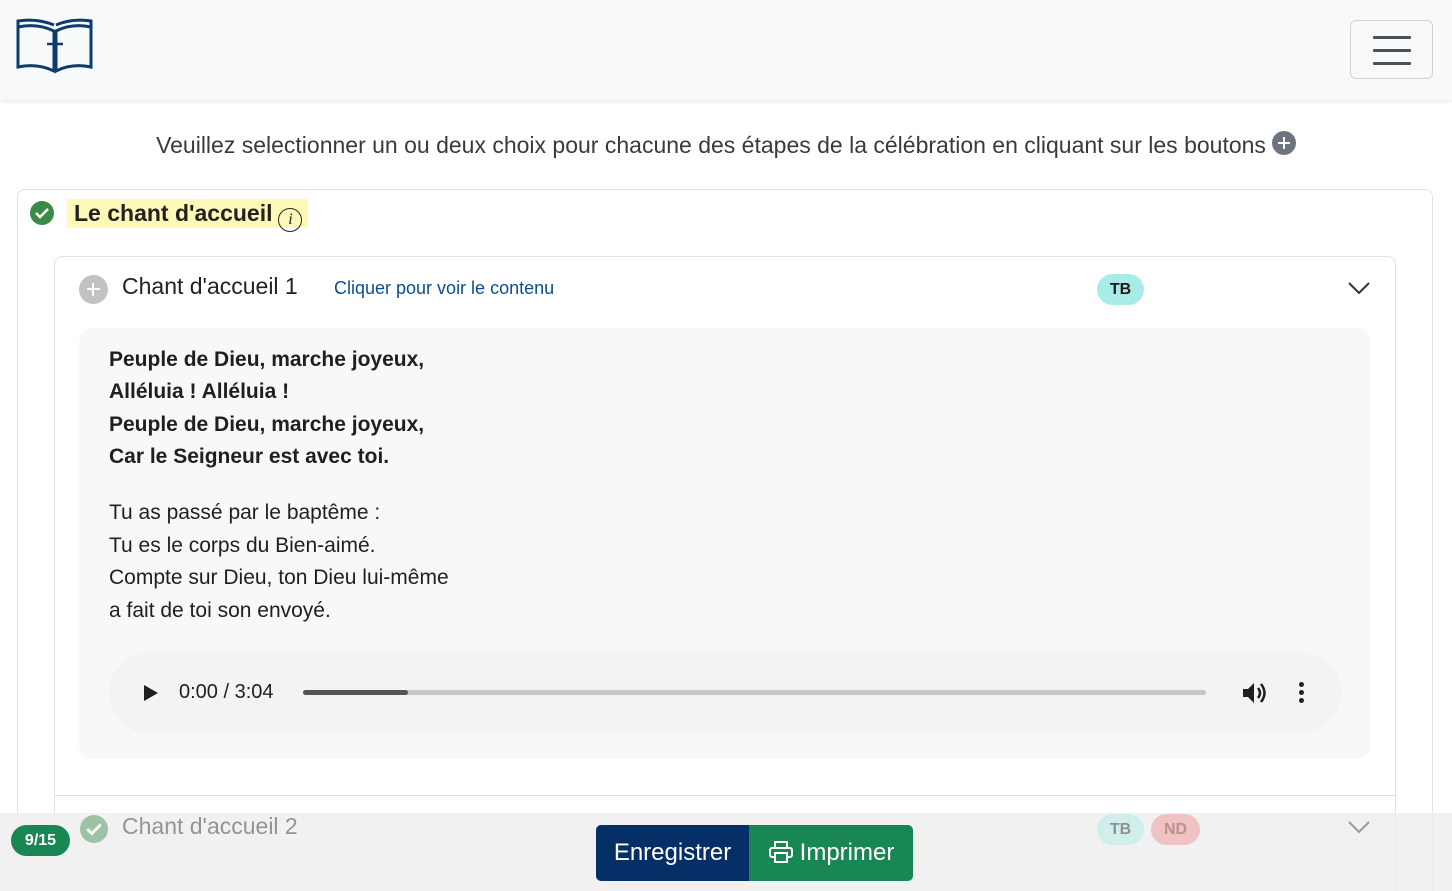 The image size is (1452, 891). I want to click on section-title: Le chant d'accueil i, so click(188, 215).